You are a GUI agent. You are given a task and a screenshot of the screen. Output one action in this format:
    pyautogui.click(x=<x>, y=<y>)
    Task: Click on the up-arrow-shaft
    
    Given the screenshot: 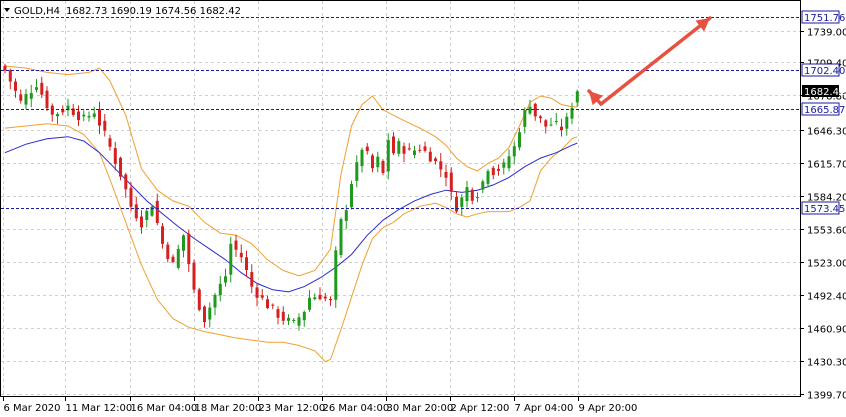 What is the action you would take?
    pyautogui.click(x=655, y=61)
    